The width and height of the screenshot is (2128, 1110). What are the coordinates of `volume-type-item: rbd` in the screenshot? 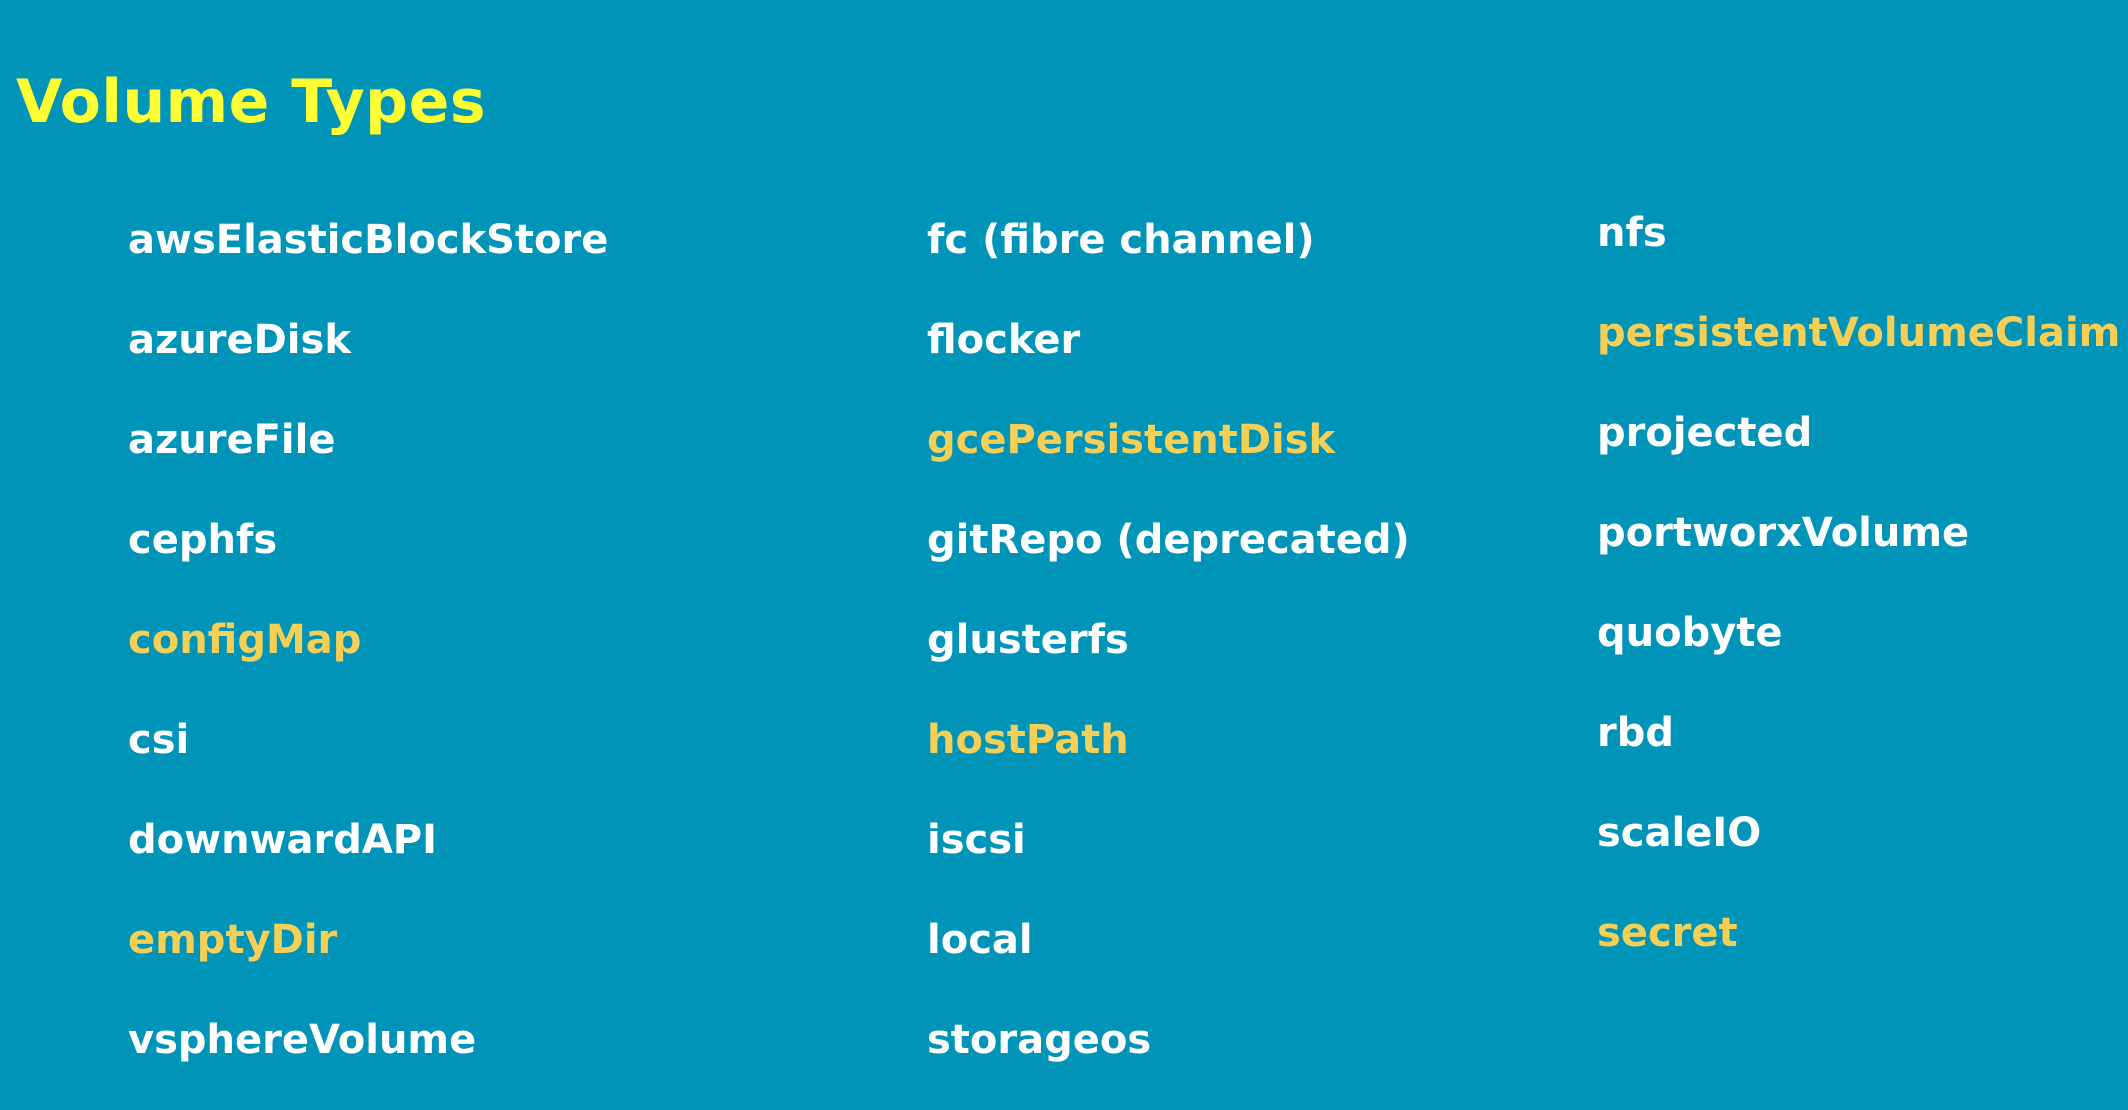 It's located at (1635, 733).